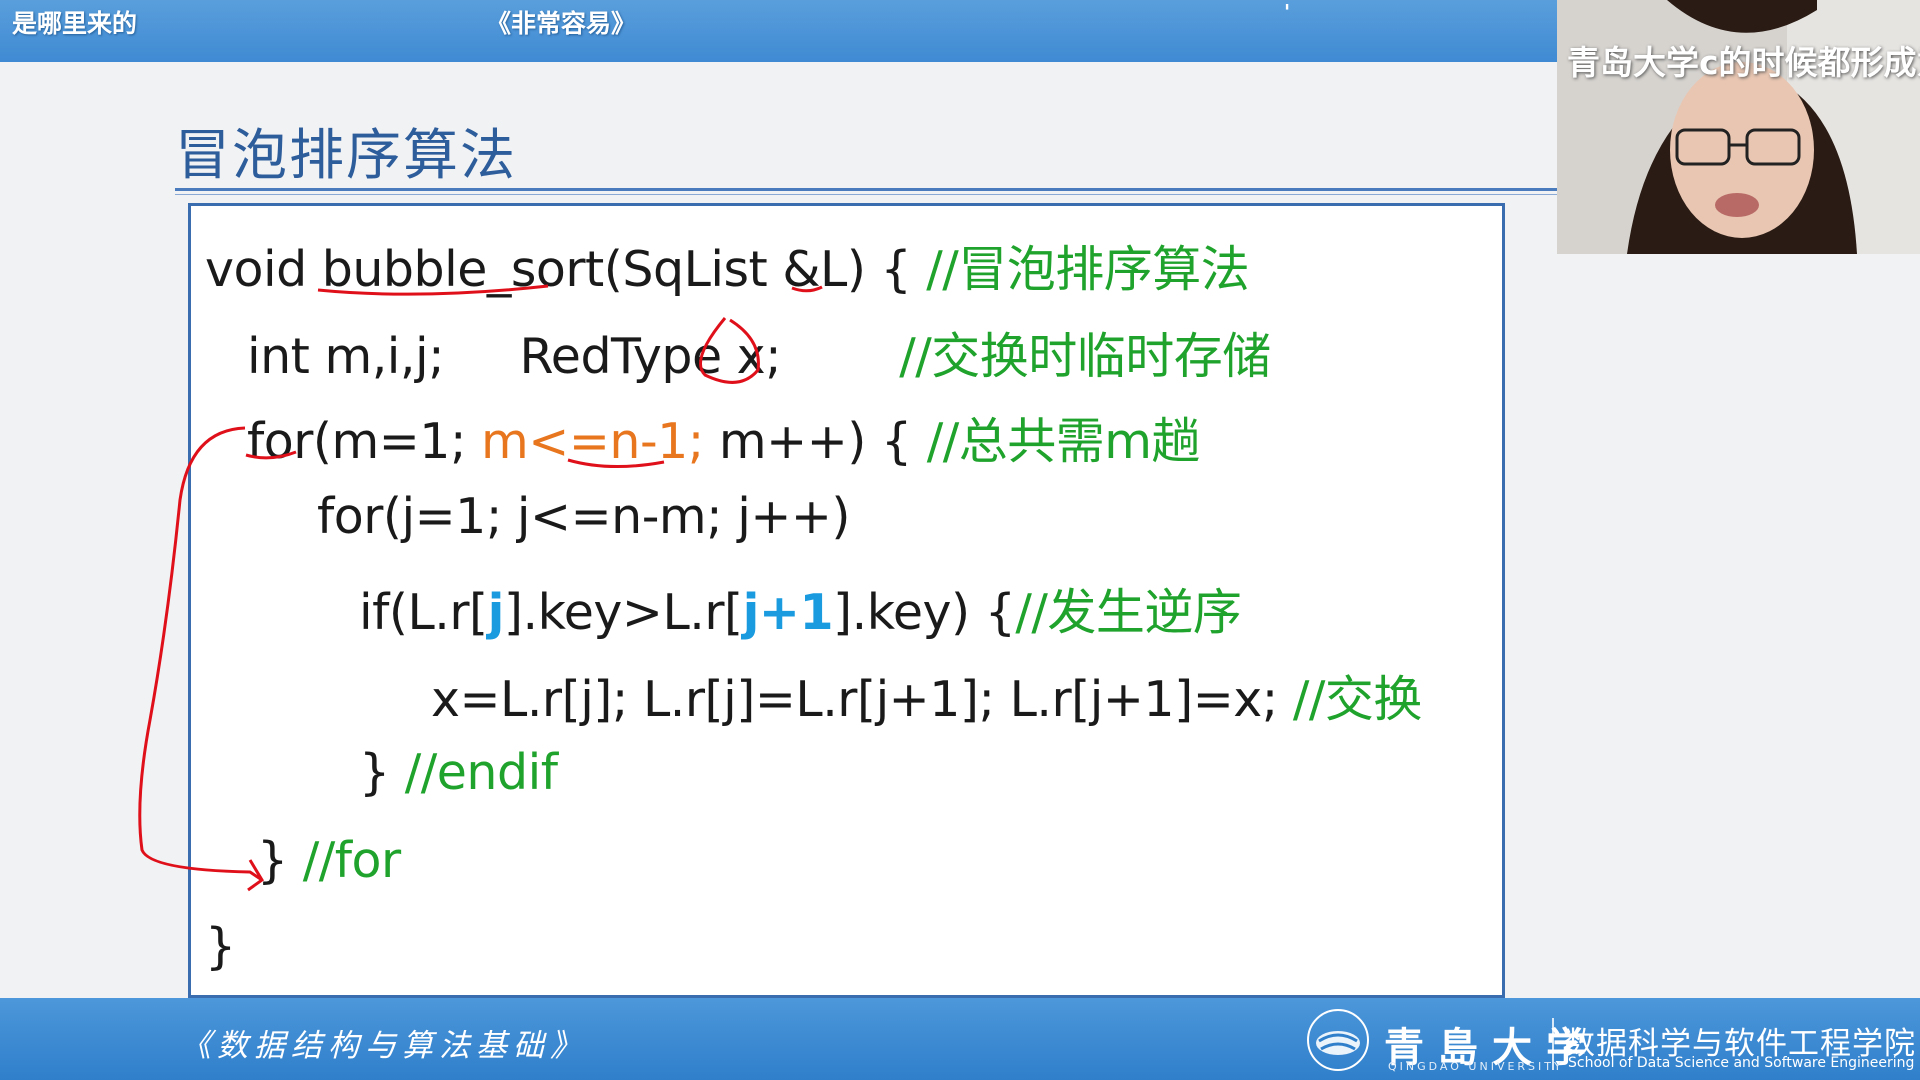 Image resolution: width=1920 pixels, height=1080 pixels. What do you see at coordinates (351, 860) in the screenshot?
I see `code-comment: //for` at bounding box center [351, 860].